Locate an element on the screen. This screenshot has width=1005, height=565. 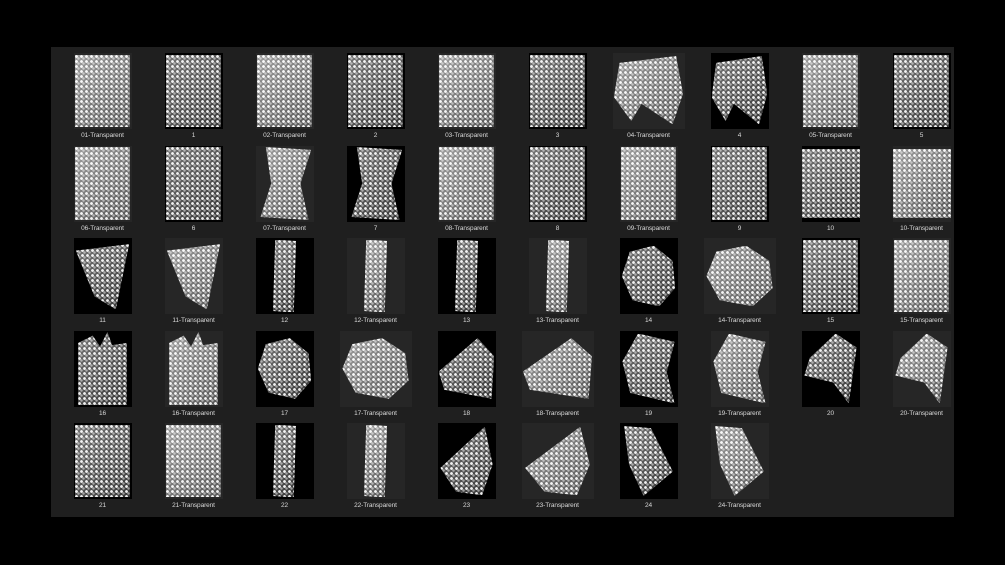
file-name-label: 19-Transparent is located at coordinates (739, 413).